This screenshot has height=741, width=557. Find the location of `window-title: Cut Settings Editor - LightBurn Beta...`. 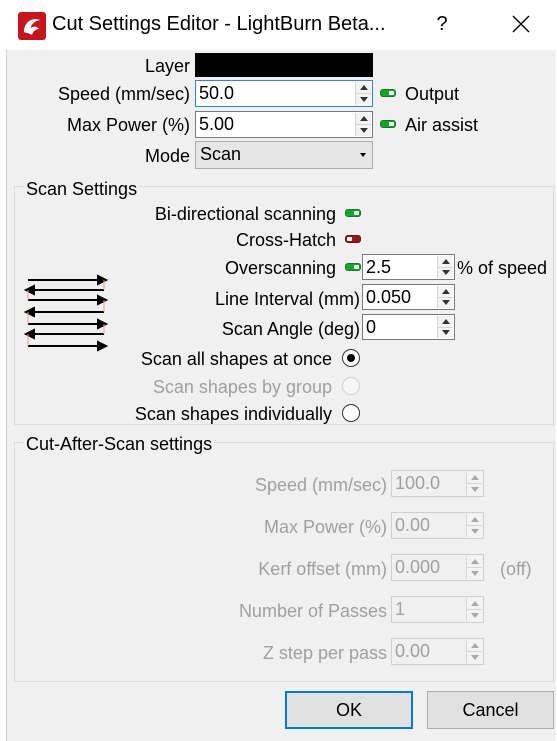

window-title: Cut Settings Editor - LightBurn Beta... is located at coordinates (219, 24).